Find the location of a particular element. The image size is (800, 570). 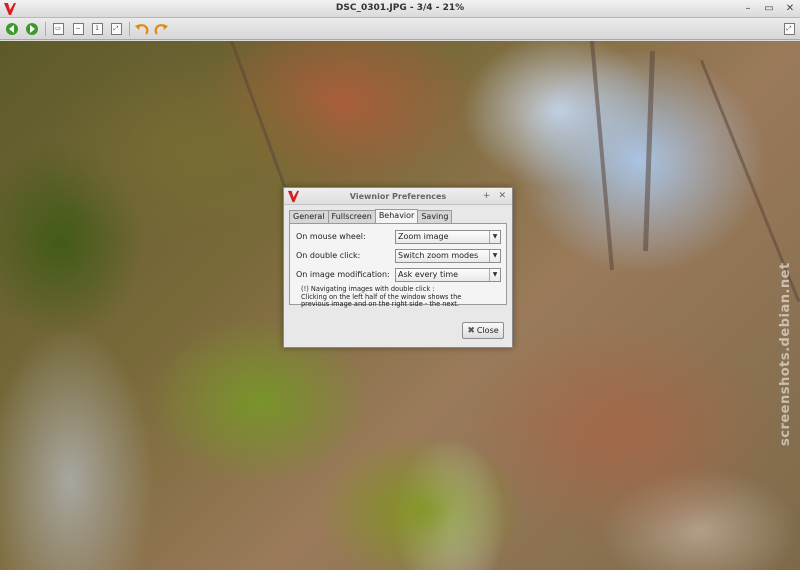

maximize-button: ▭ is located at coordinates (769, 9).